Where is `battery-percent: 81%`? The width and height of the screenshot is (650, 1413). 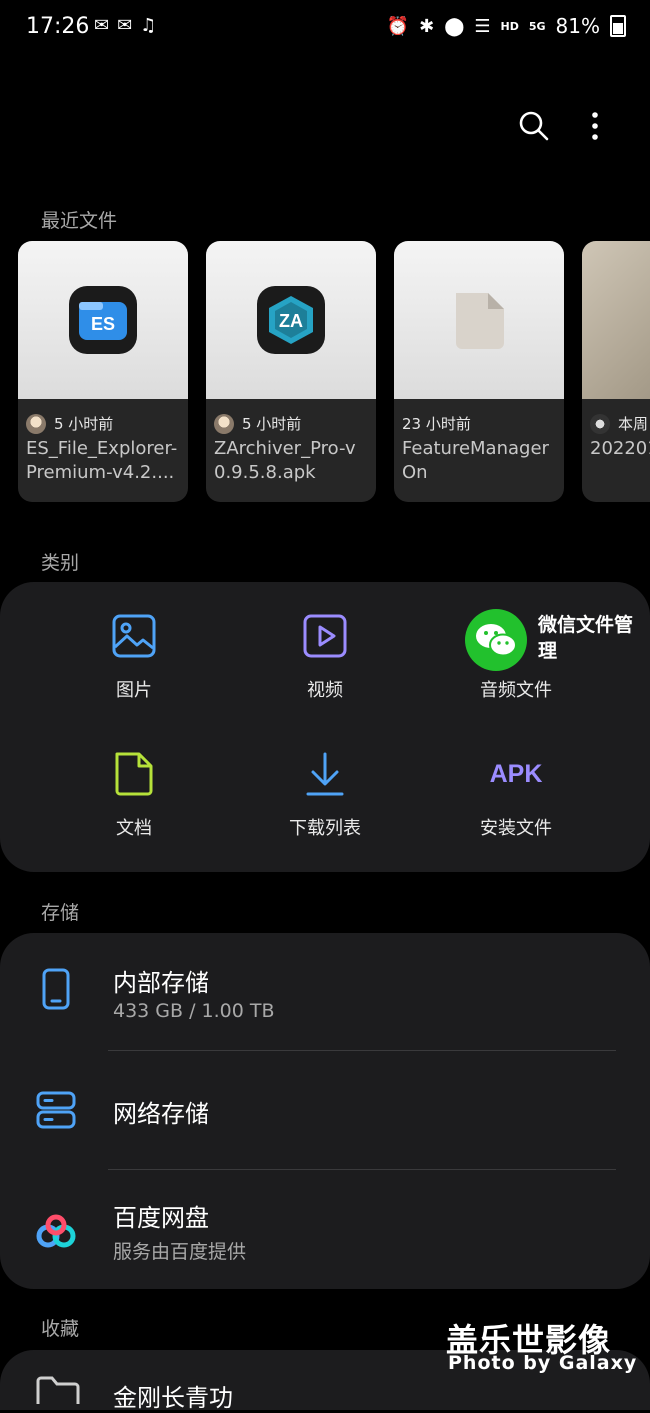 battery-percent: 81% is located at coordinates (577, 26).